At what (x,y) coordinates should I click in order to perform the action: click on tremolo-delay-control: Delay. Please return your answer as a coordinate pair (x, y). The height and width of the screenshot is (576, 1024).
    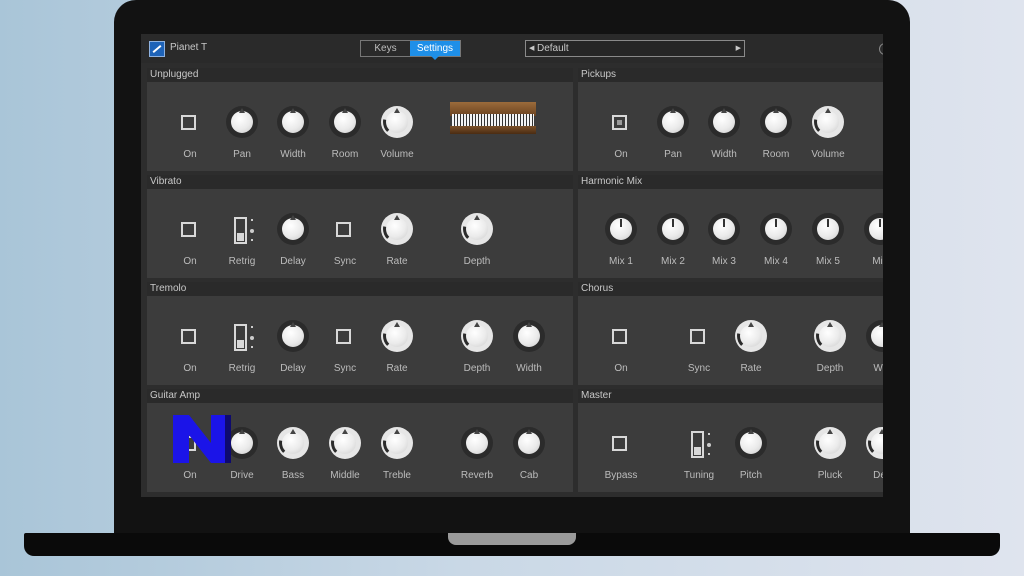
    Looking at the image, I should click on (293, 347).